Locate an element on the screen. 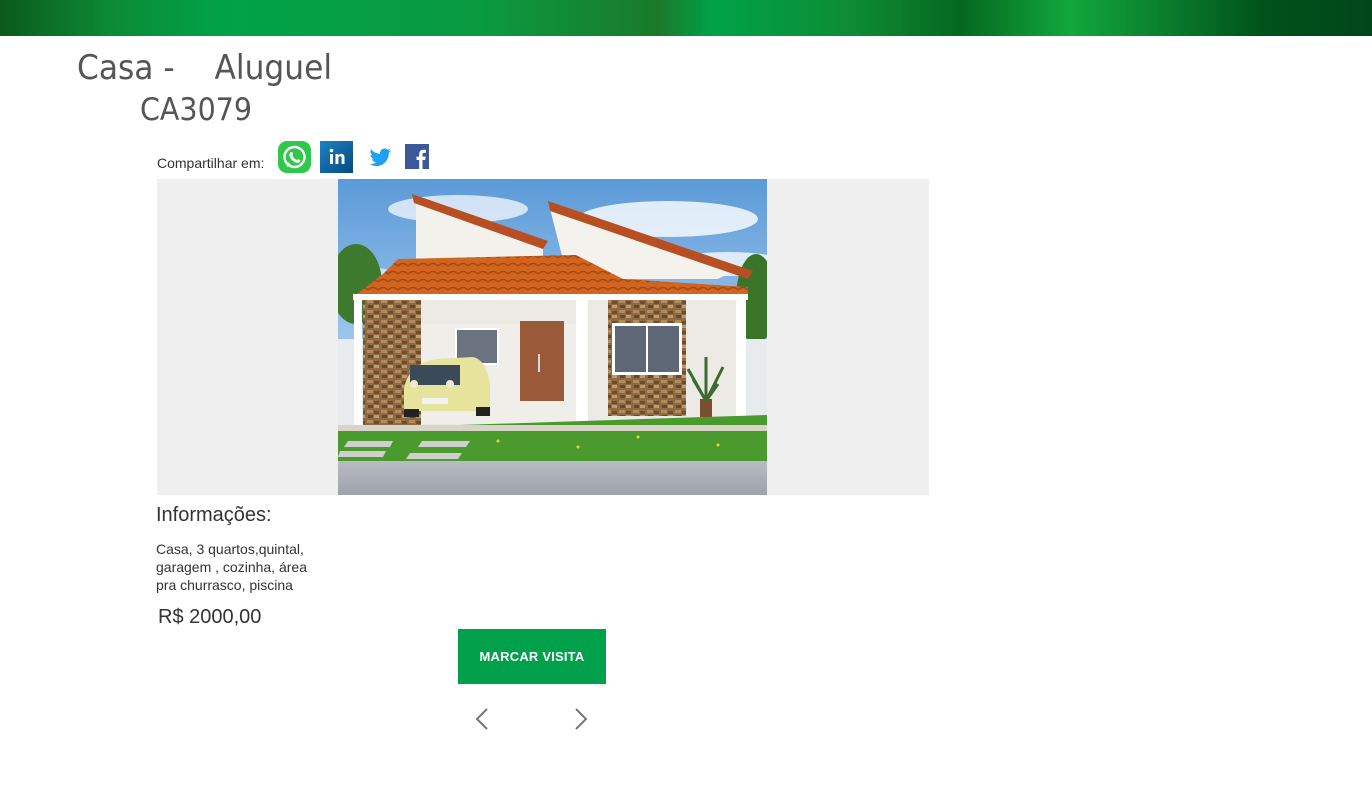 This screenshot has height=788, width=1372. schedule-visit-button: MARCAR VISITA is located at coordinates (532, 656).